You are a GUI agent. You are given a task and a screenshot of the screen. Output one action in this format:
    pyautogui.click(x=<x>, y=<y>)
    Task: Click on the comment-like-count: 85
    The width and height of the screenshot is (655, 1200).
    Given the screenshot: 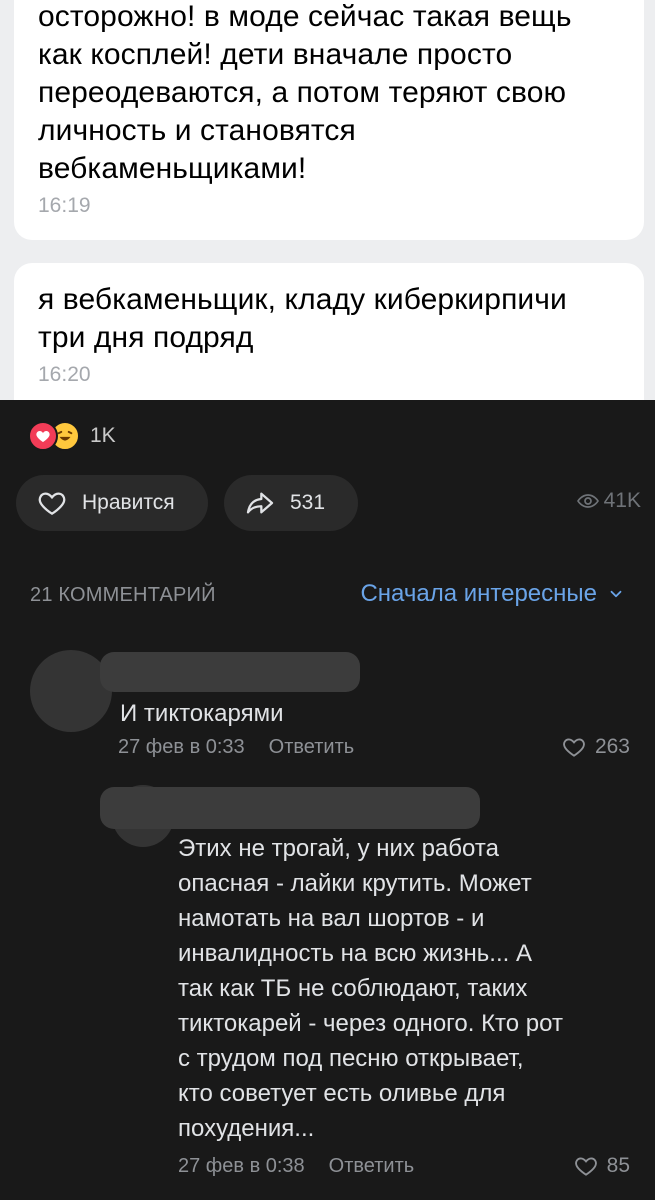 What is the action you would take?
    pyautogui.click(x=618, y=1165)
    